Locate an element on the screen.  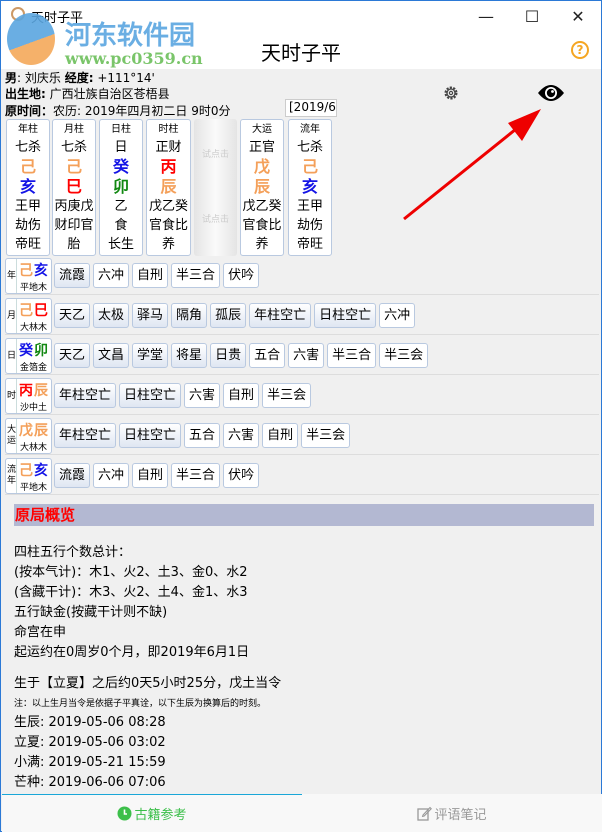
help-circle-icon: ? is located at coordinates (580, 50).